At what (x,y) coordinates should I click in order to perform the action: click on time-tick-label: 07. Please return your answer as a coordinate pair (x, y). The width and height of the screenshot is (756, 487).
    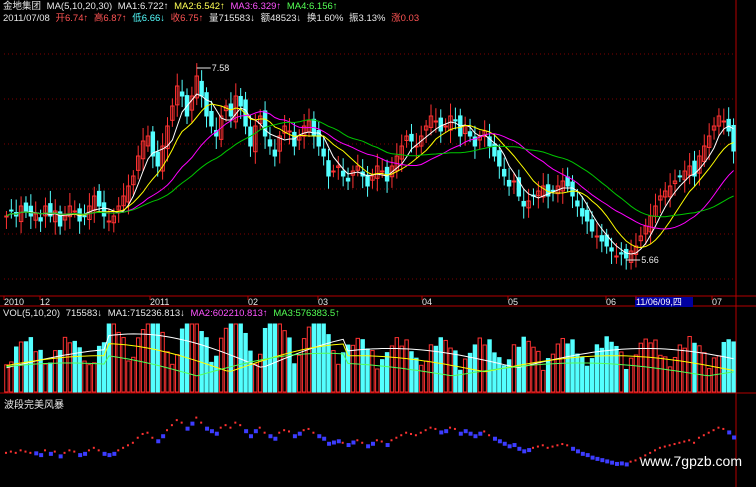
    Looking at the image, I should click on (717, 302).